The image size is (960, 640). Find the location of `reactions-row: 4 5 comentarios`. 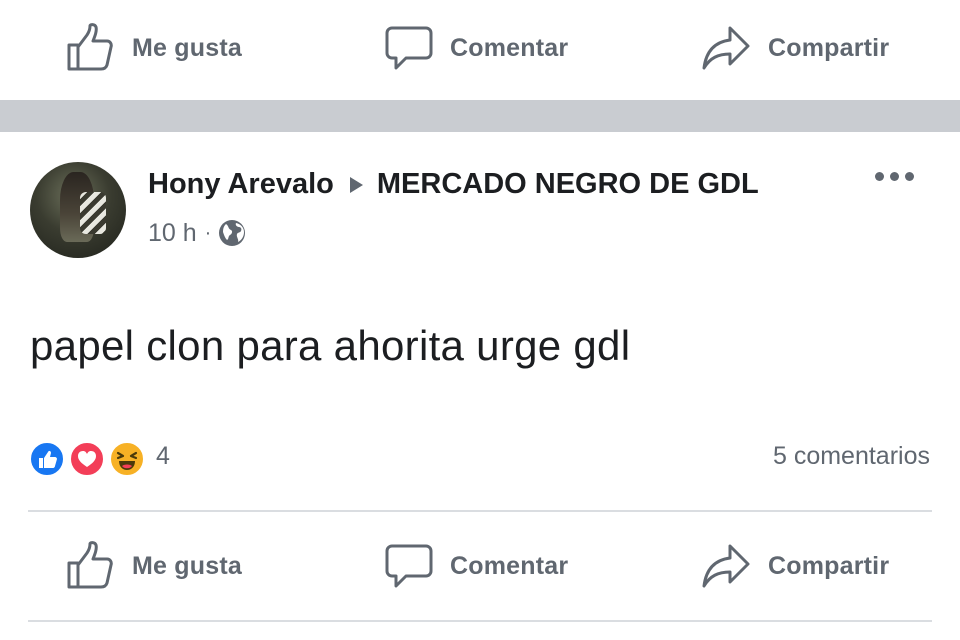

reactions-row: 4 5 comentarios is located at coordinates (480, 458).